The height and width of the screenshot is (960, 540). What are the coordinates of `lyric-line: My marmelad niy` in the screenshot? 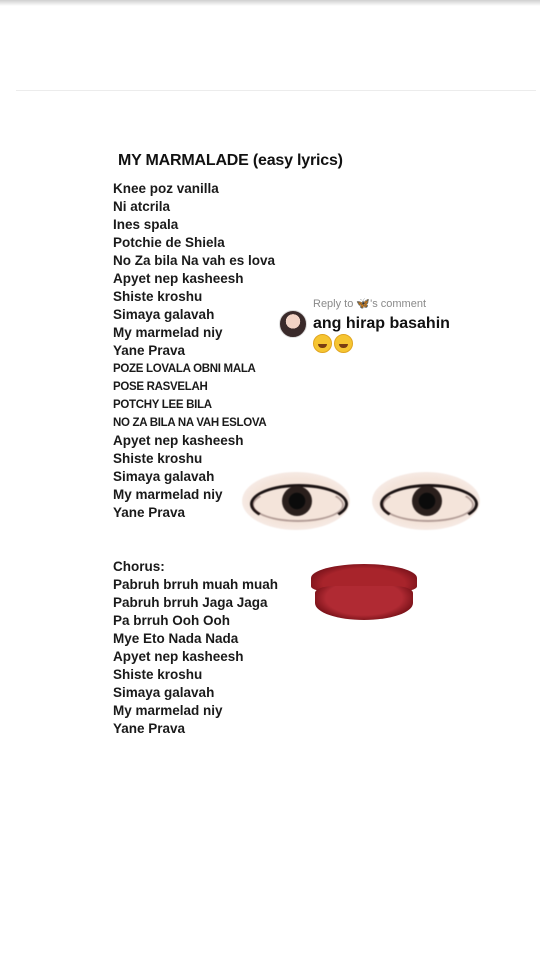 It's located at (168, 710).